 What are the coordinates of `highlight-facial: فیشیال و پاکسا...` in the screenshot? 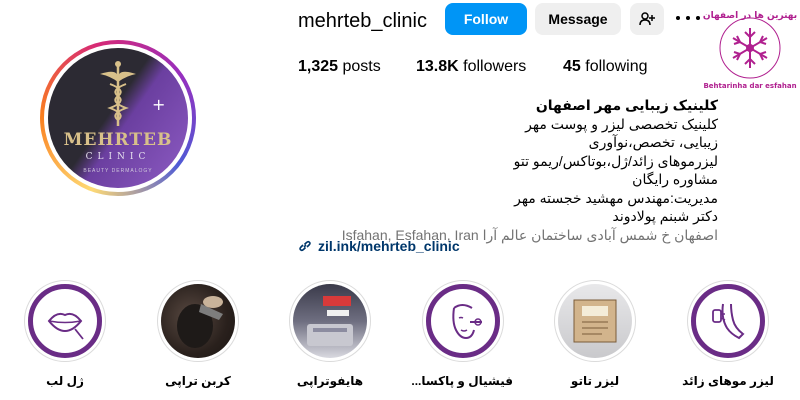 It's located at (462, 334).